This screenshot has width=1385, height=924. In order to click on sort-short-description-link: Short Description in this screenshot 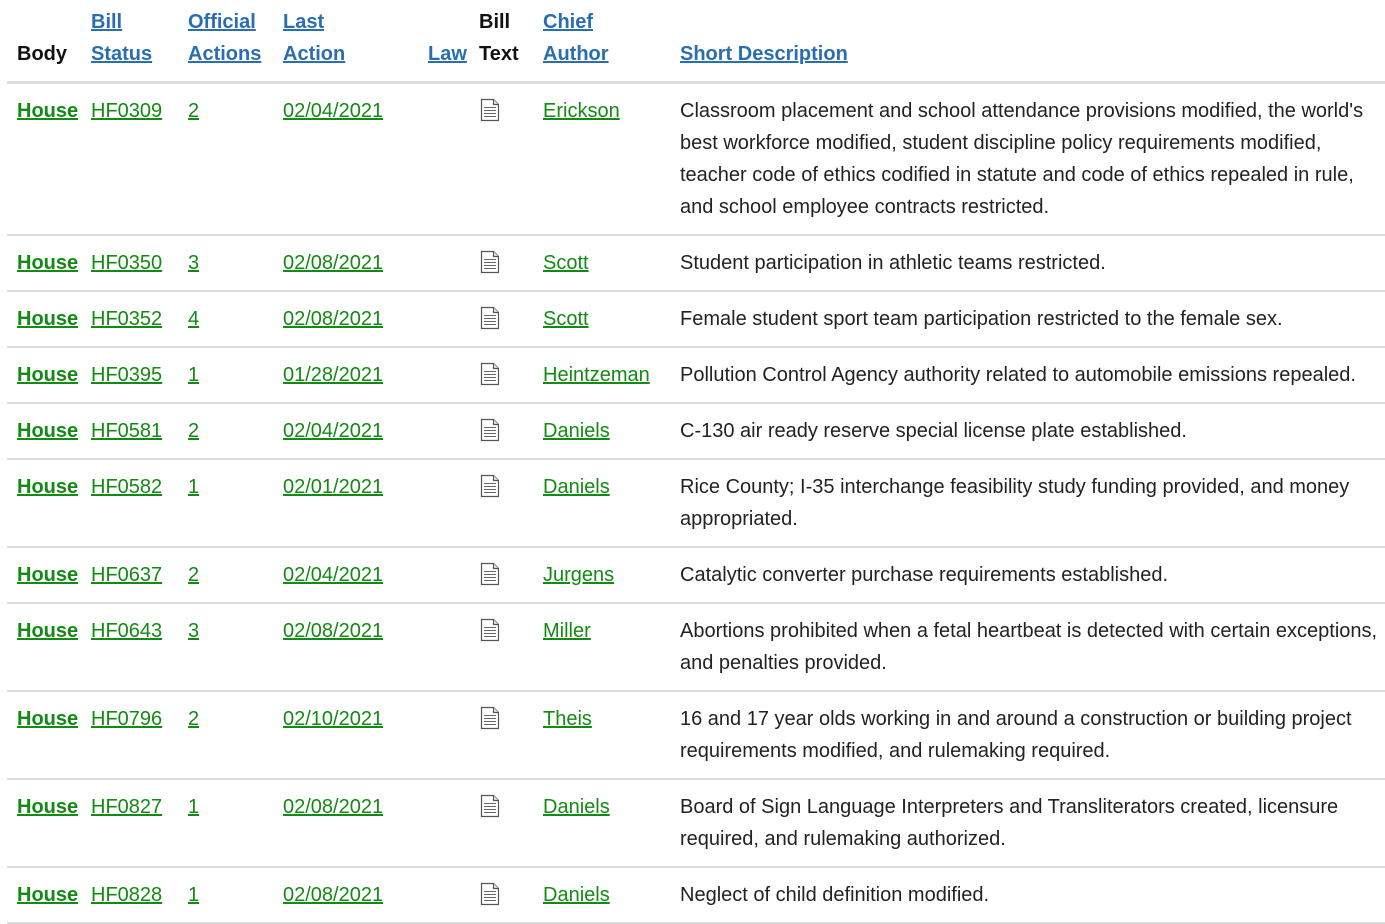, I will do `click(764, 54)`.